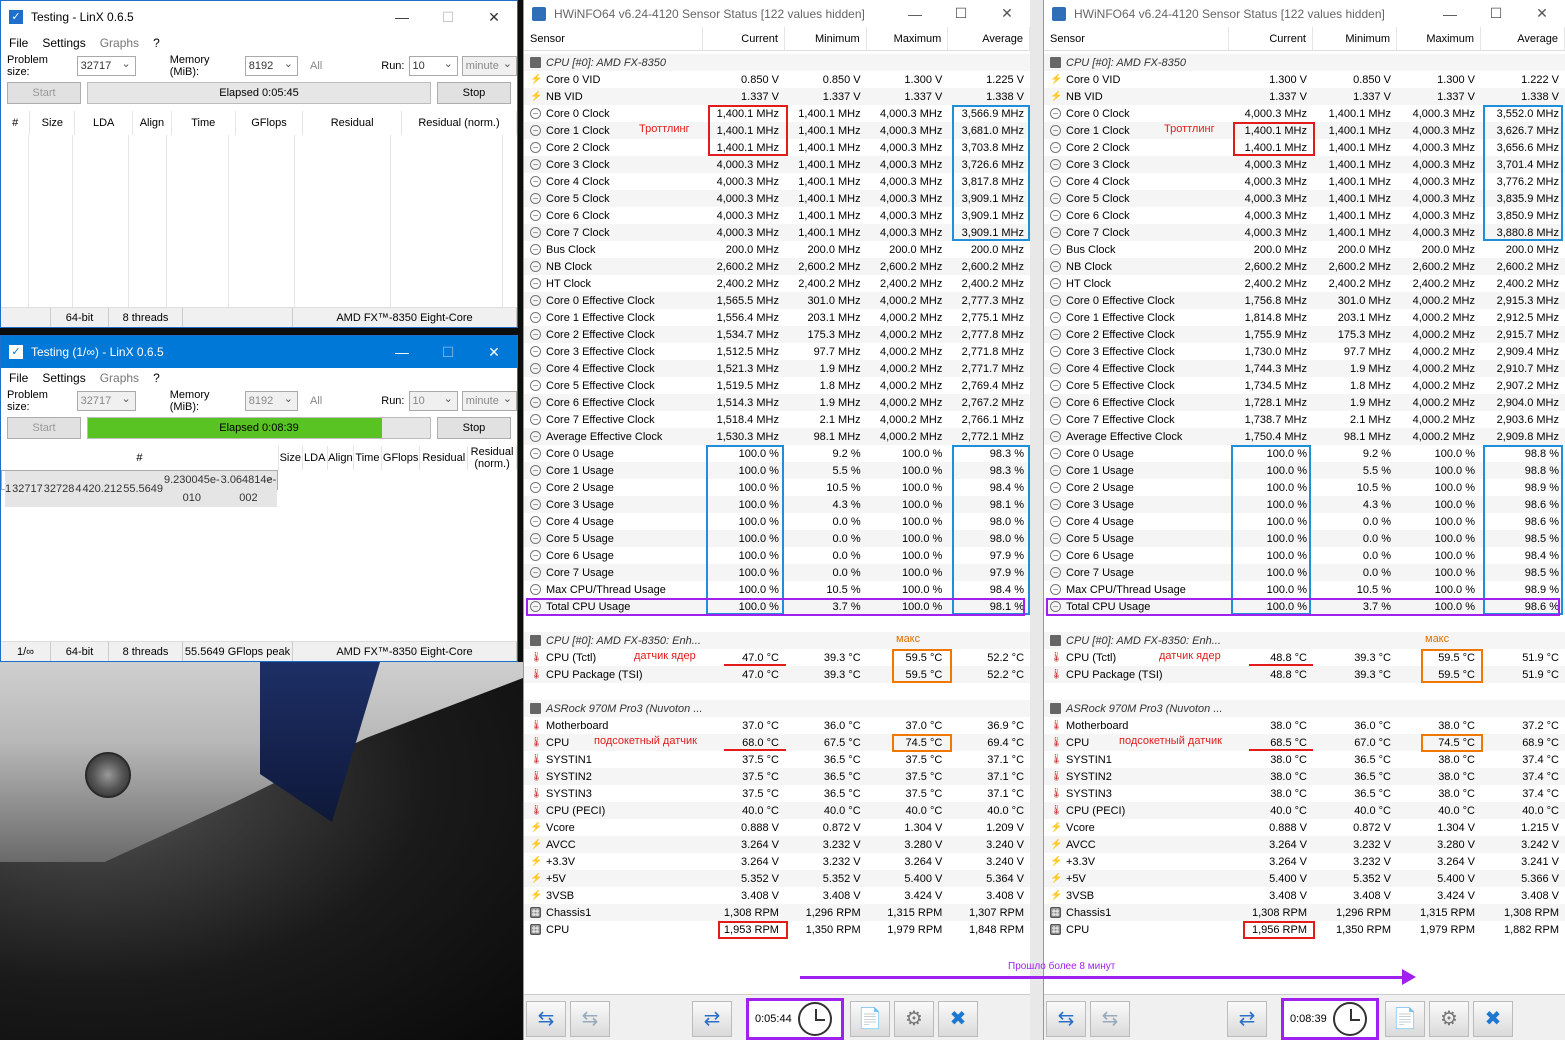 The height and width of the screenshot is (1040, 1565). Describe the element at coordinates (156, 378) in the screenshot. I see `menu-help: ?` at that location.